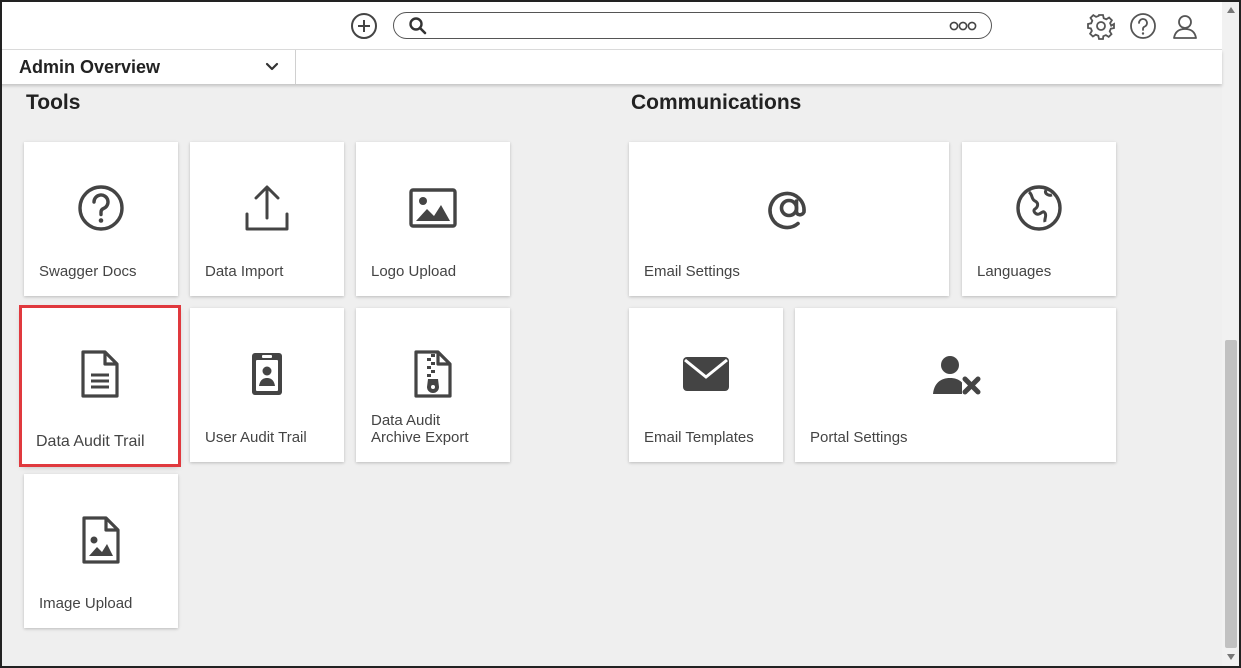 This screenshot has width=1241, height=668. I want to click on help-icon, so click(1143, 26).